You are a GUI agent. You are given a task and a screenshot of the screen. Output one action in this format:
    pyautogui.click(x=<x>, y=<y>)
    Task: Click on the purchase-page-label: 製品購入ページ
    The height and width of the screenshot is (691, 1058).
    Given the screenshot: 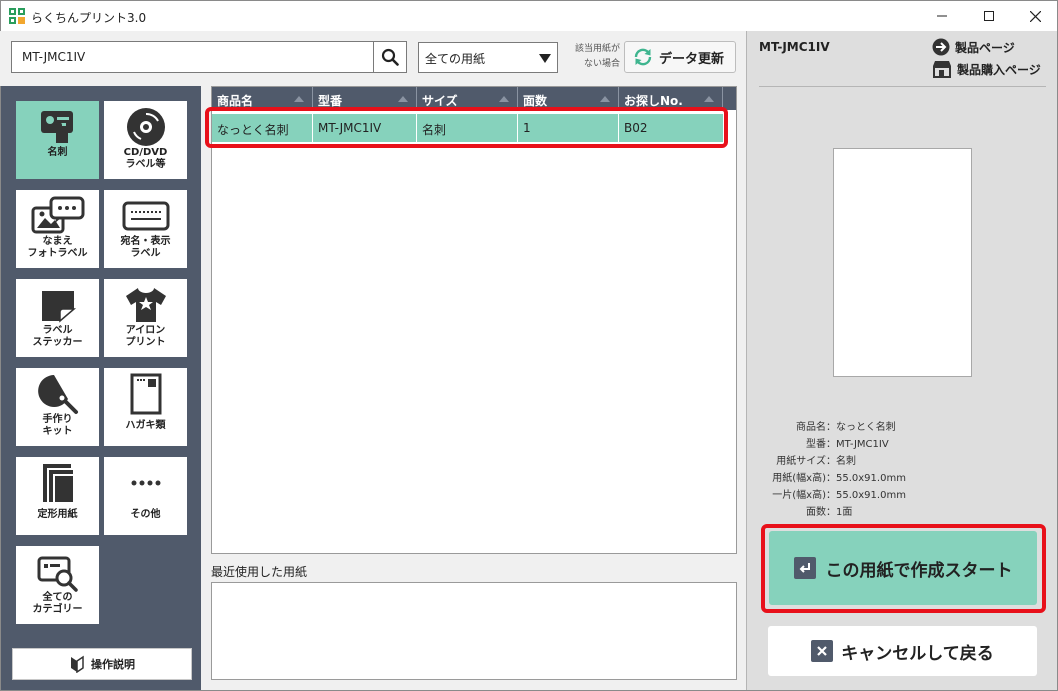 What is the action you would take?
    pyautogui.click(x=999, y=69)
    